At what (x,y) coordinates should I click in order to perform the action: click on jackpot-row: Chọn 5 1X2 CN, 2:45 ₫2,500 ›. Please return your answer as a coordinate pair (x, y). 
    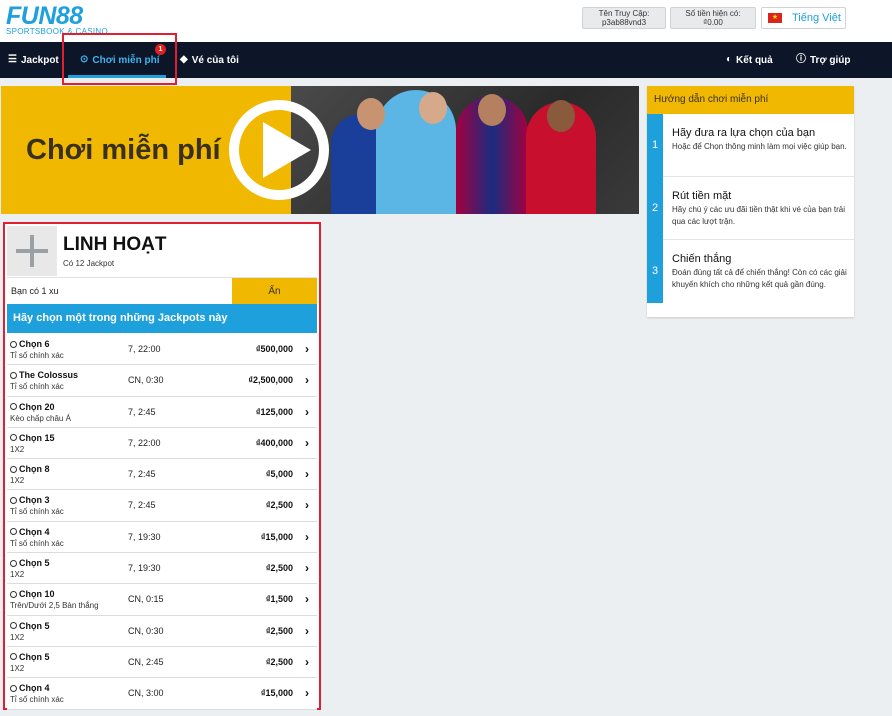
    Looking at the image, I should click on (162, 662).